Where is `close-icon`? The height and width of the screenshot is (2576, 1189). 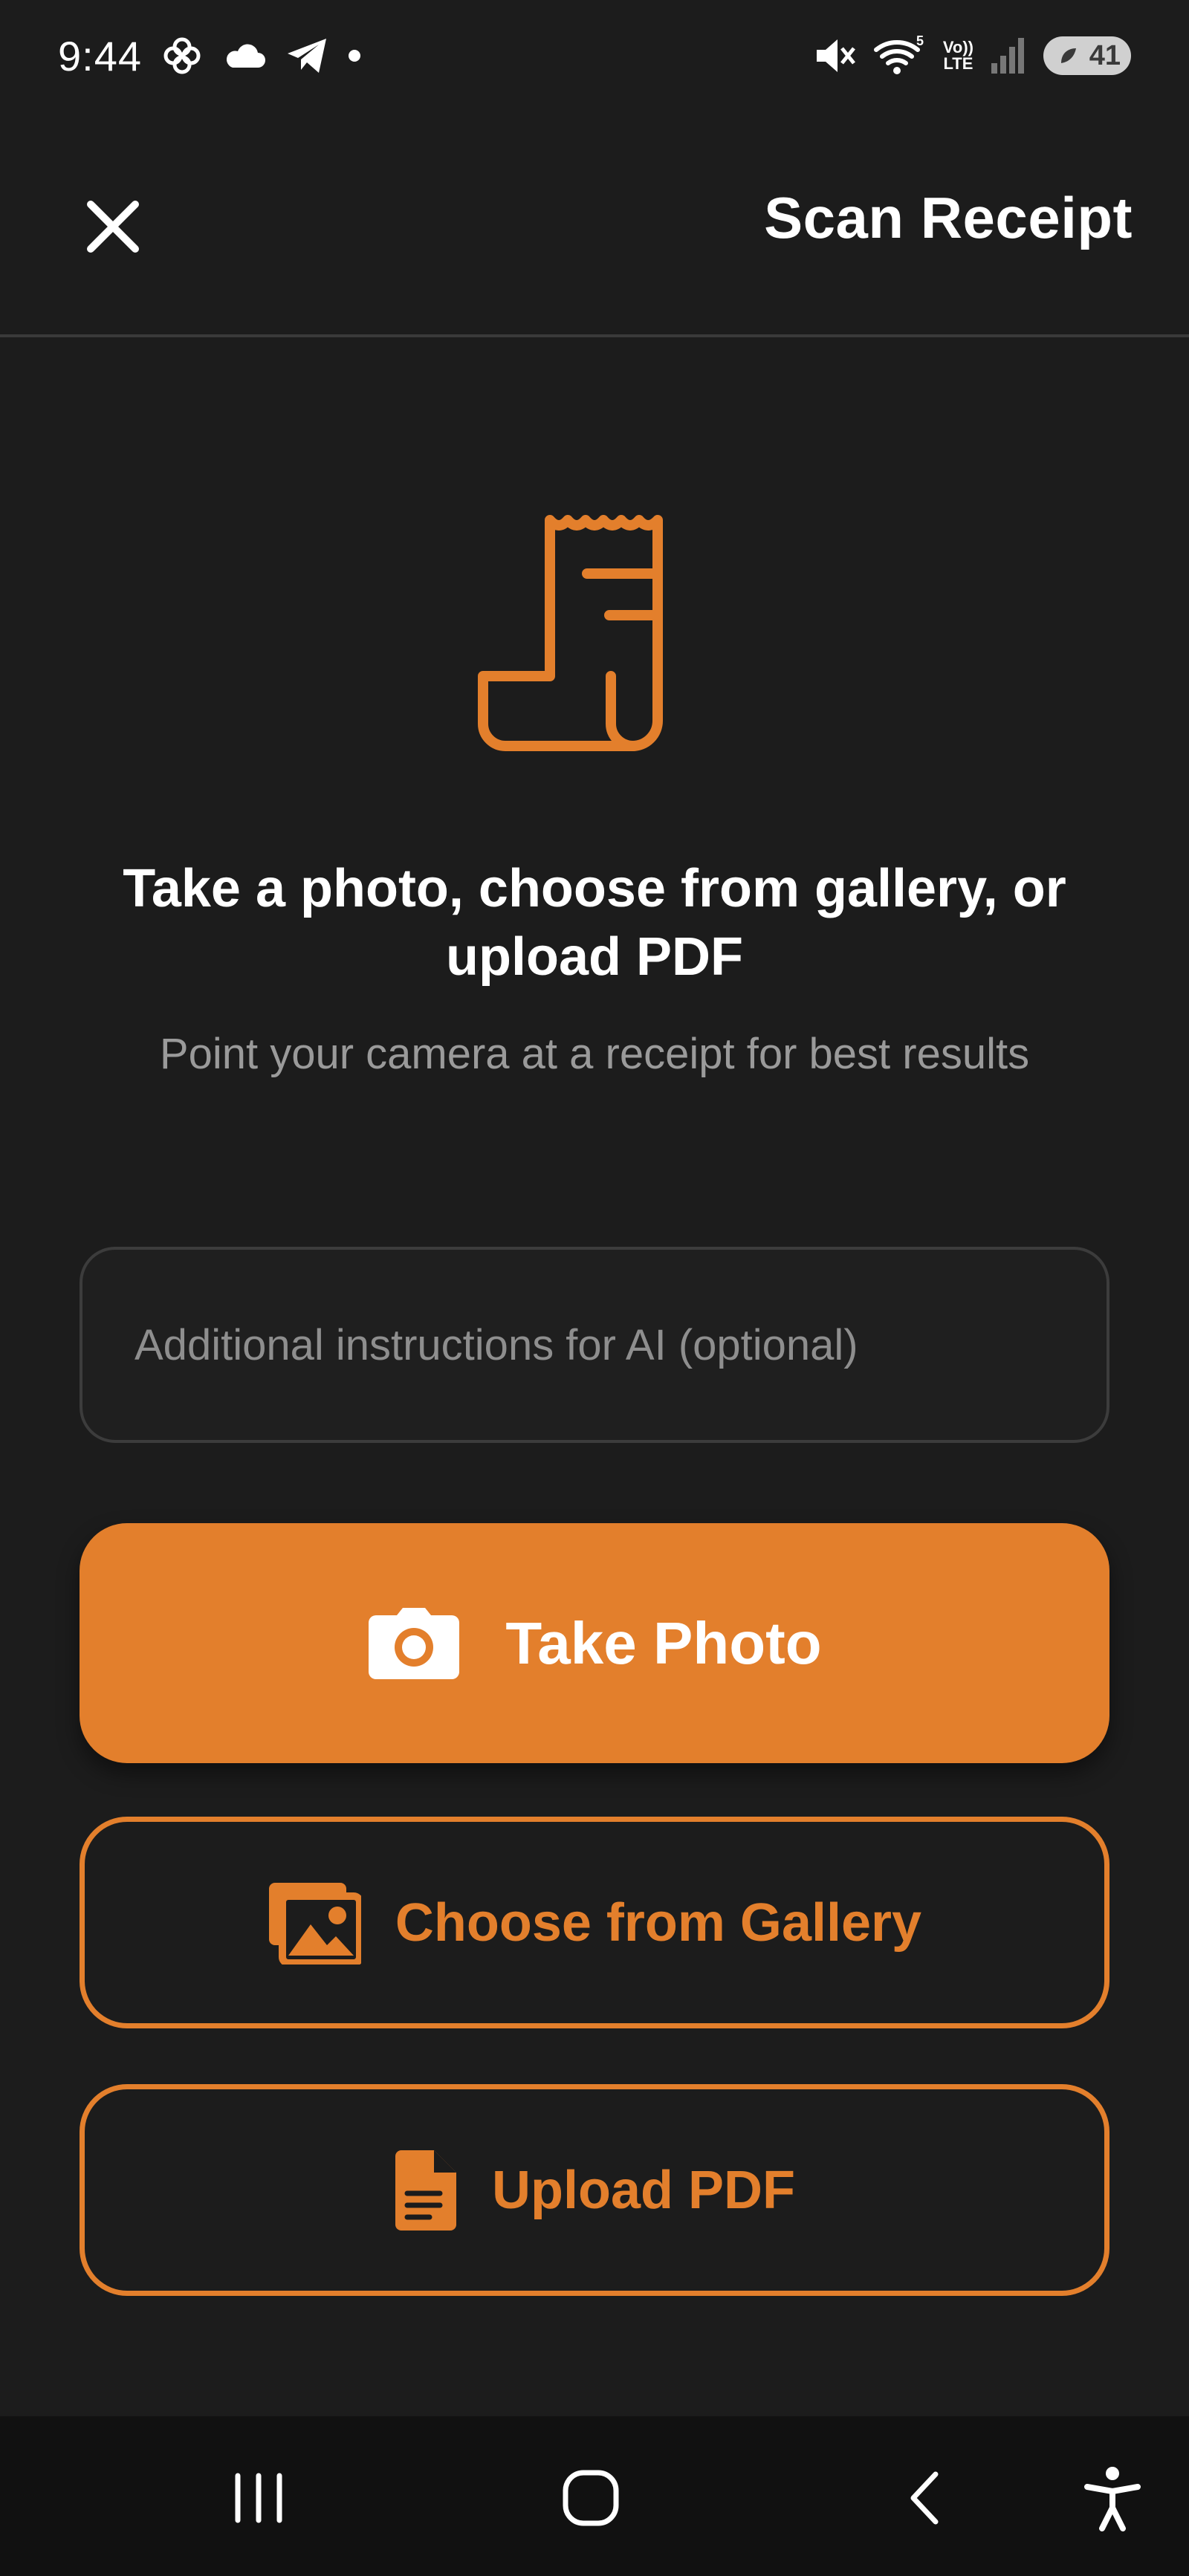
close-icon is located at coordinates (113, 227).